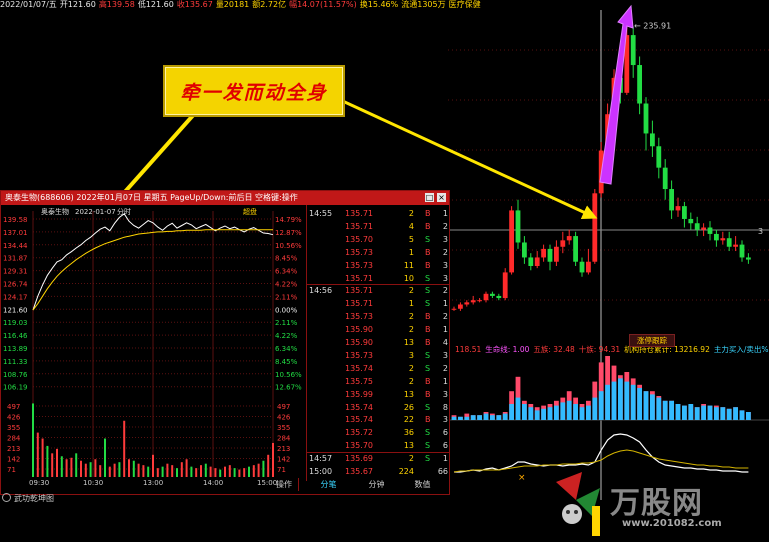  I want to click on trade-row: 135.90 13 B 4, so click(379, 342).